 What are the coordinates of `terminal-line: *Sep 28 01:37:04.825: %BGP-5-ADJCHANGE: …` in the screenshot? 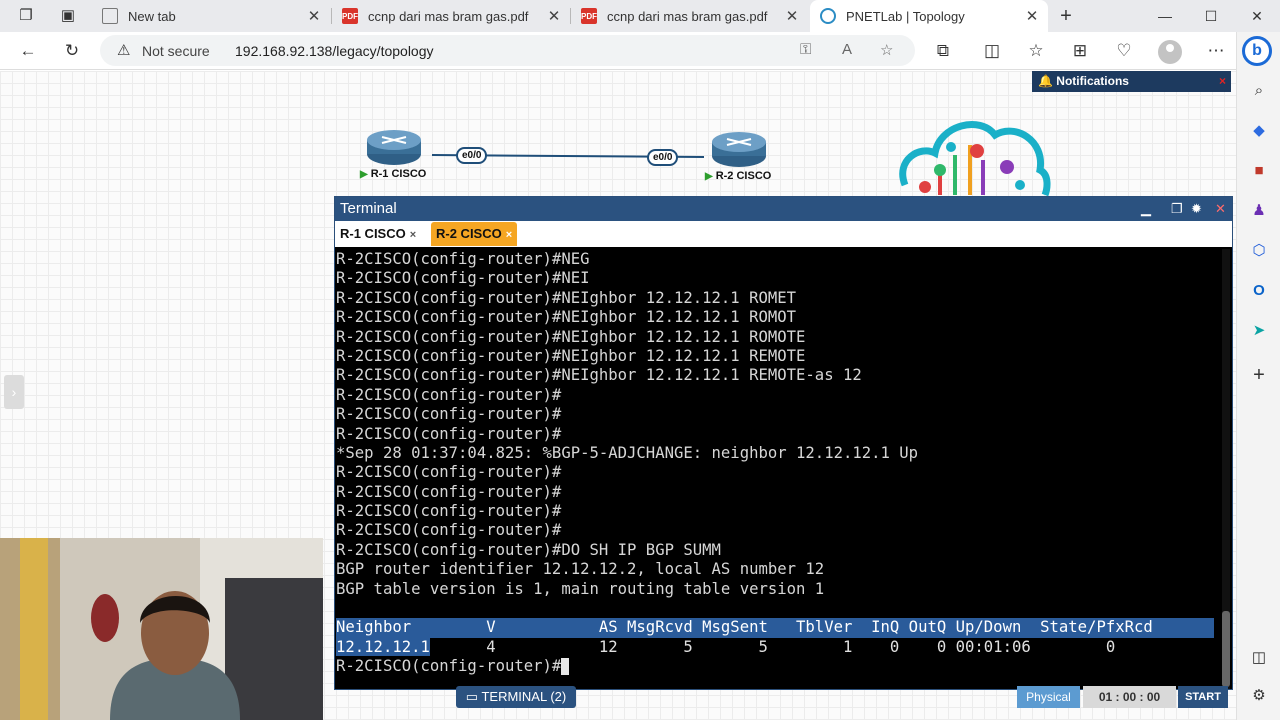 It's located at (627, 452).